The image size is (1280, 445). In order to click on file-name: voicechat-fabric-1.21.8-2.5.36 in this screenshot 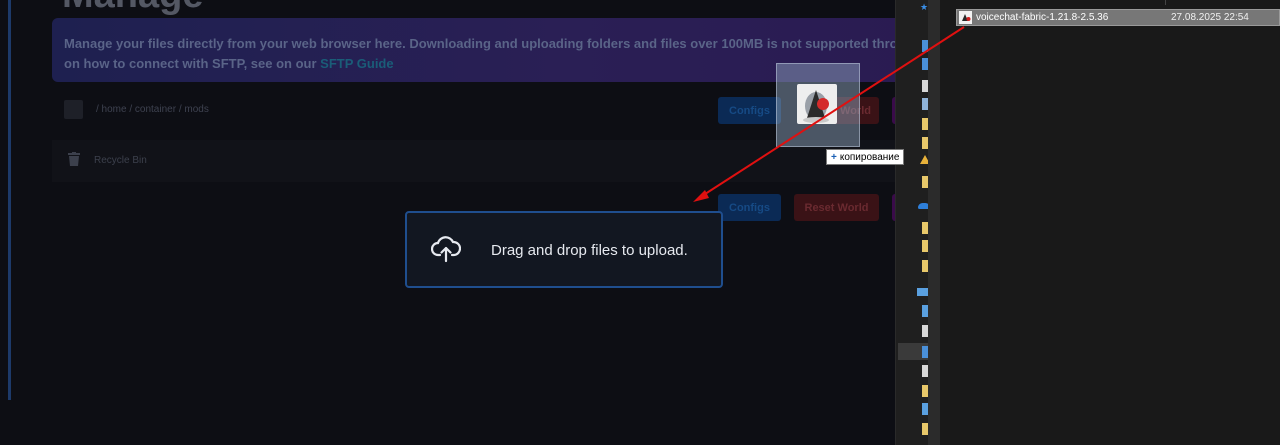, I will do `click(1042, 17)`.